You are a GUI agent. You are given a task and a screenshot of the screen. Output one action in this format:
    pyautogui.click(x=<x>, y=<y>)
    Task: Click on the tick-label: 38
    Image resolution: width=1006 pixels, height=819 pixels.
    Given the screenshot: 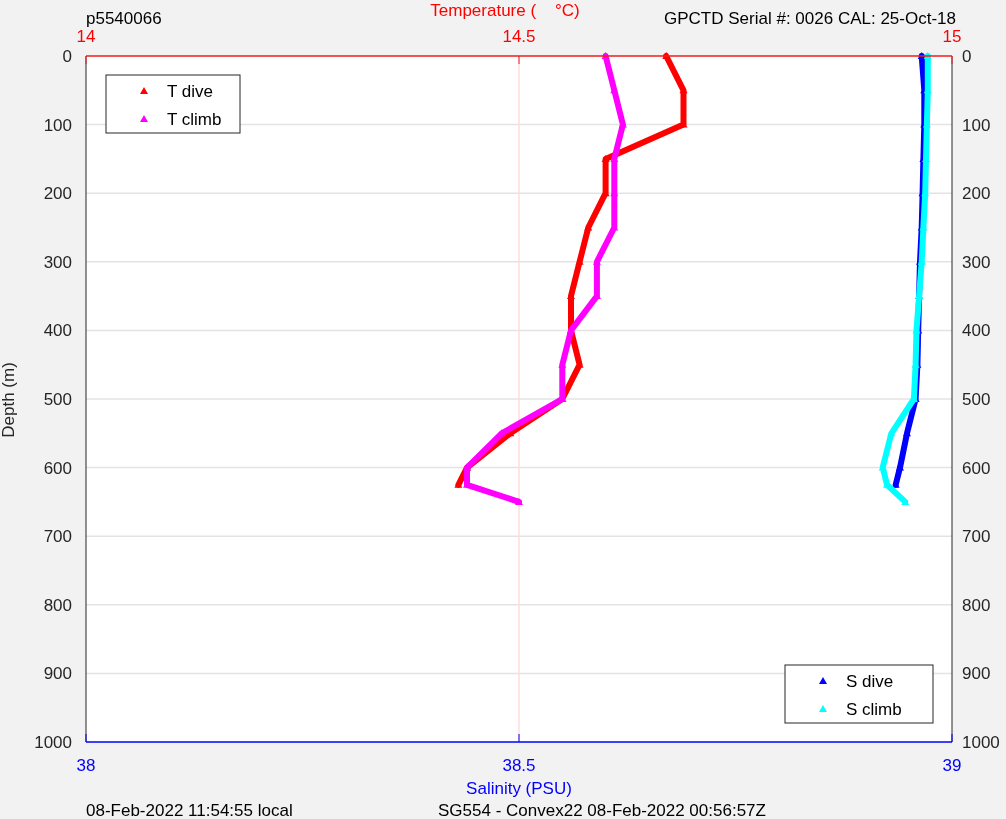 What is the action you would take?
    pyautogui.click(x=86, y=765)
    